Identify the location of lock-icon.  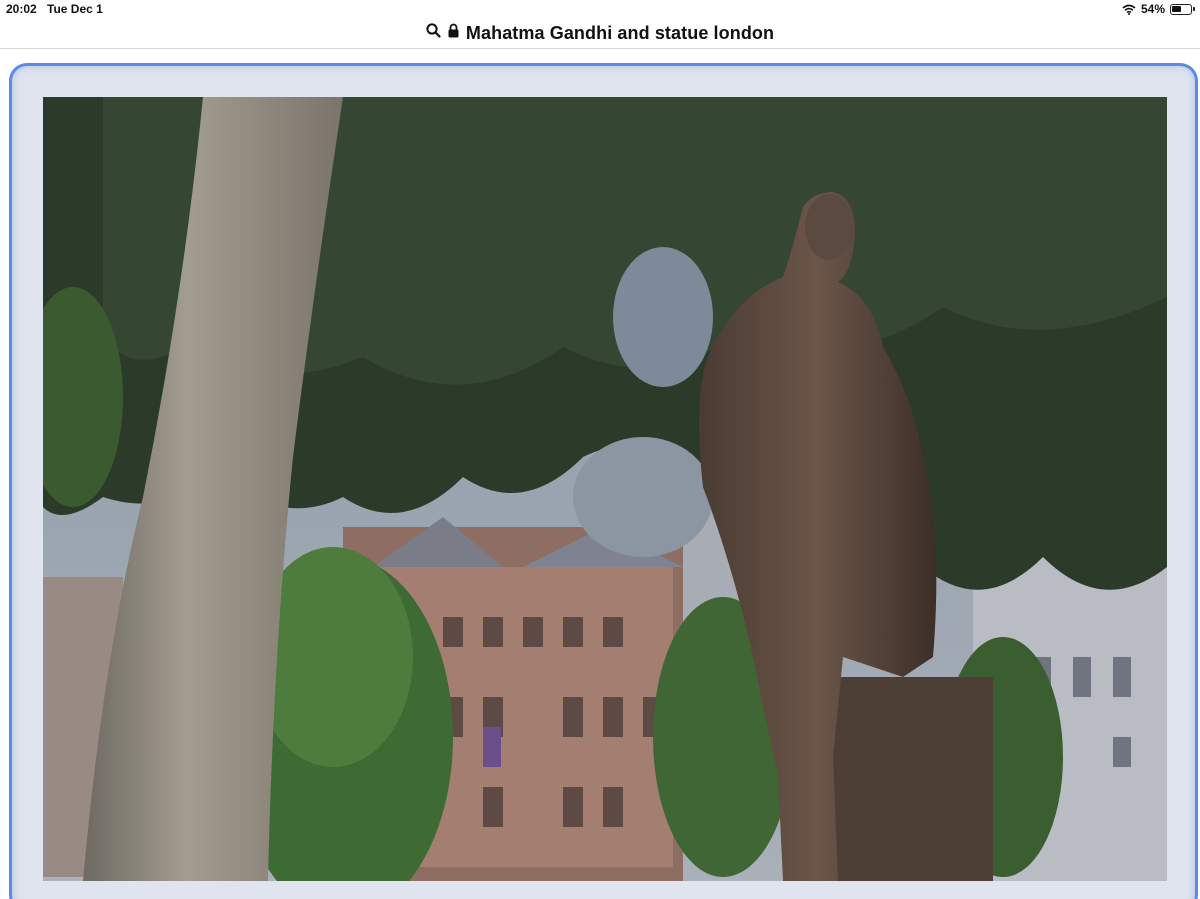
(453, 33).